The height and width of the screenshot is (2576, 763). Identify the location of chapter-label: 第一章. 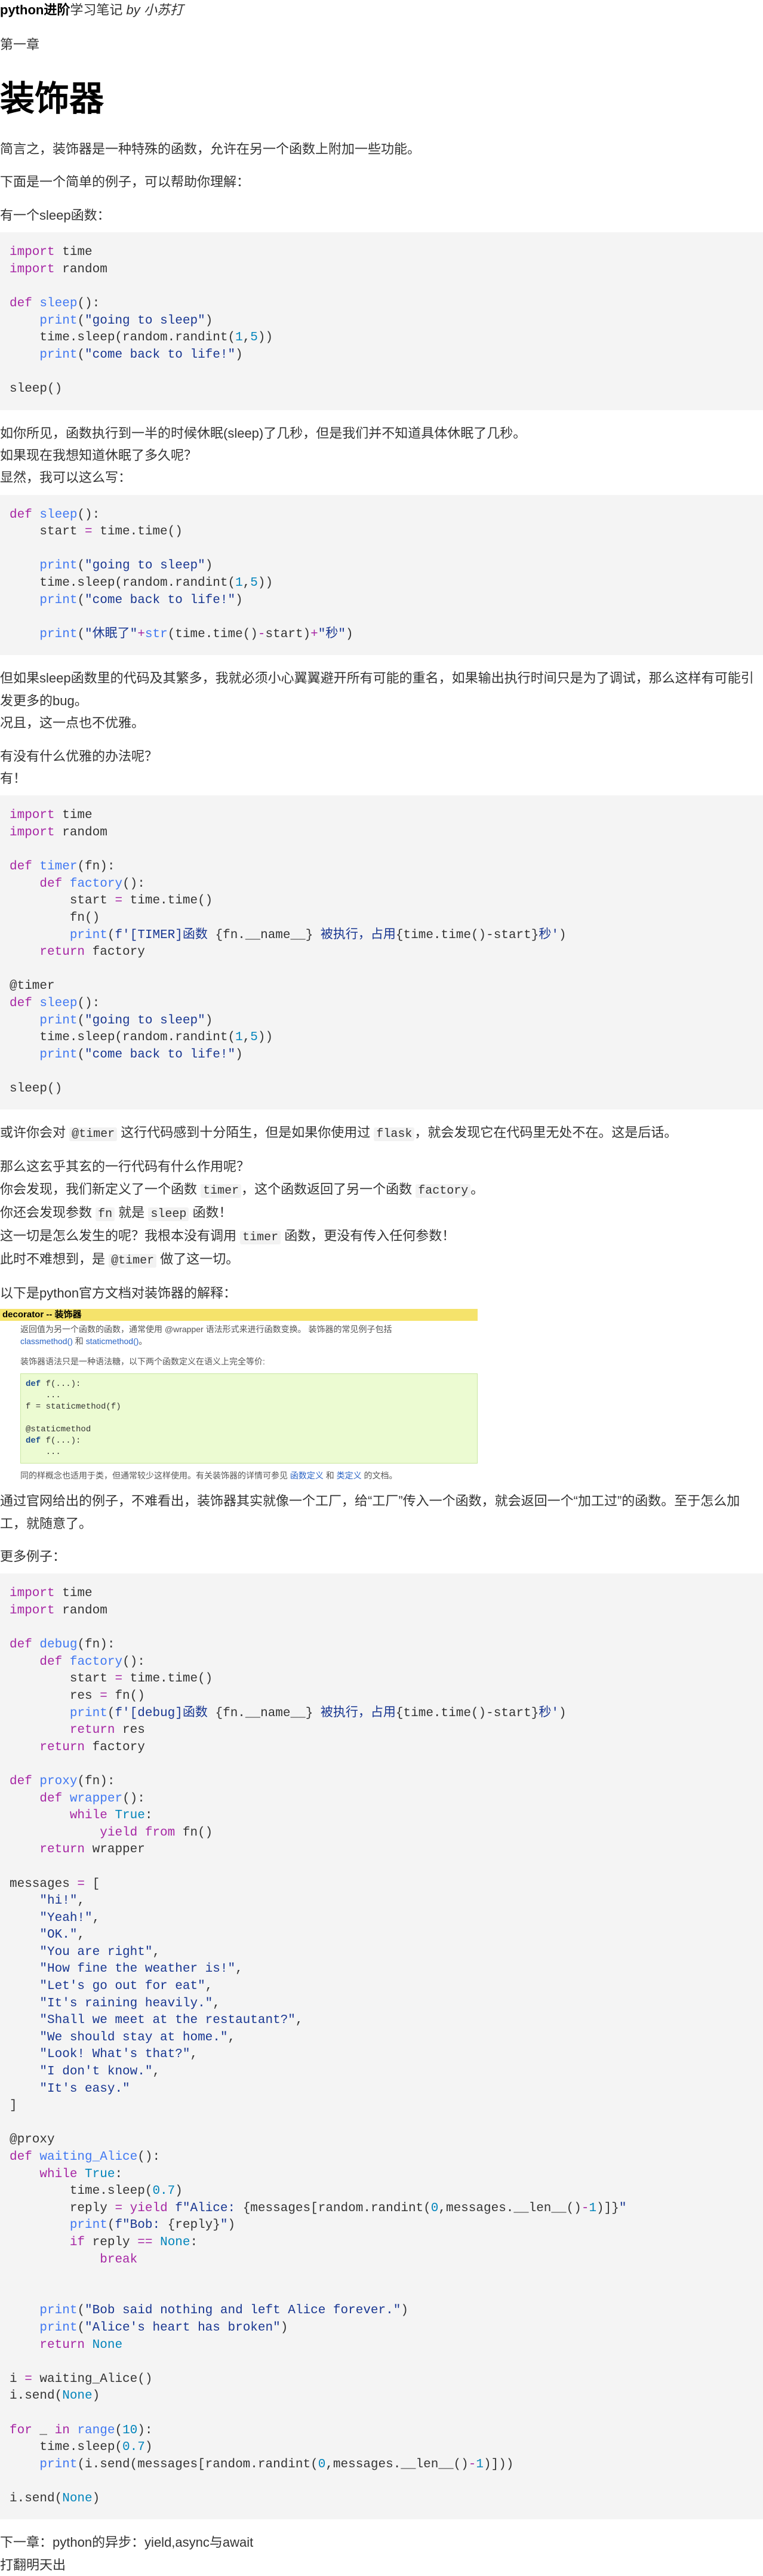
(20, 44).